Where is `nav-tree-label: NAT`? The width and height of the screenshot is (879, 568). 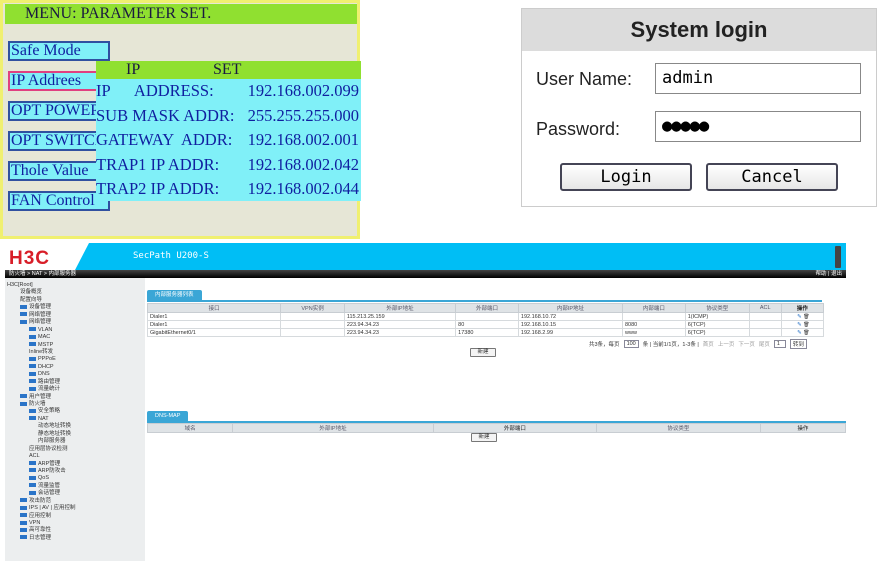
nav-tree-label: NAT is located at coordinates (43, 418).